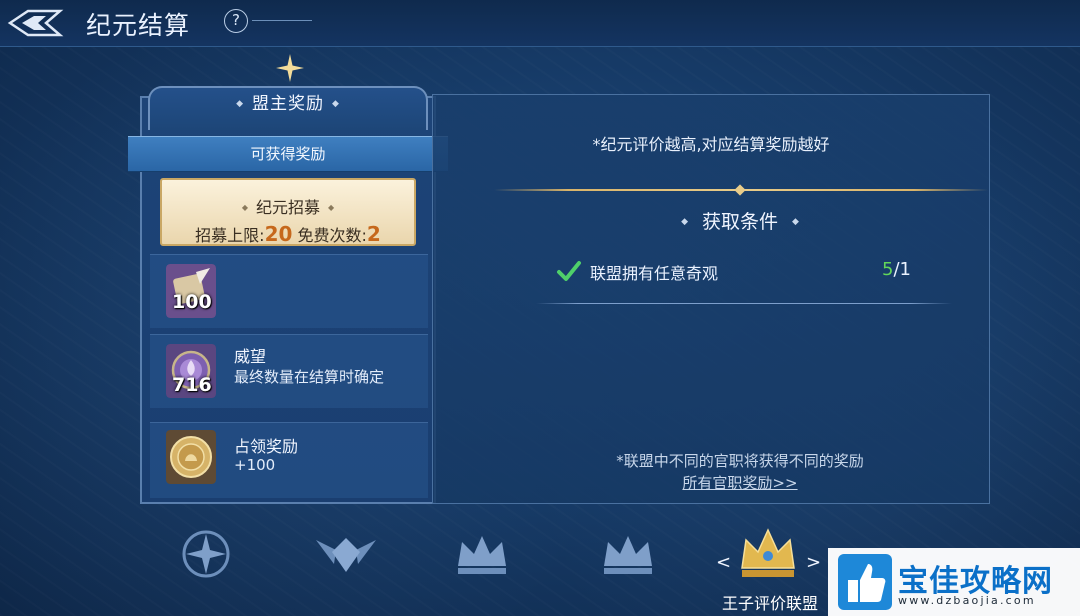  What do you see at coordinates (711, 144) in the screenshot?
I see `rating-hint: *纪元评价越高,对应结算奖励越好` at bounding box center [711, 144].